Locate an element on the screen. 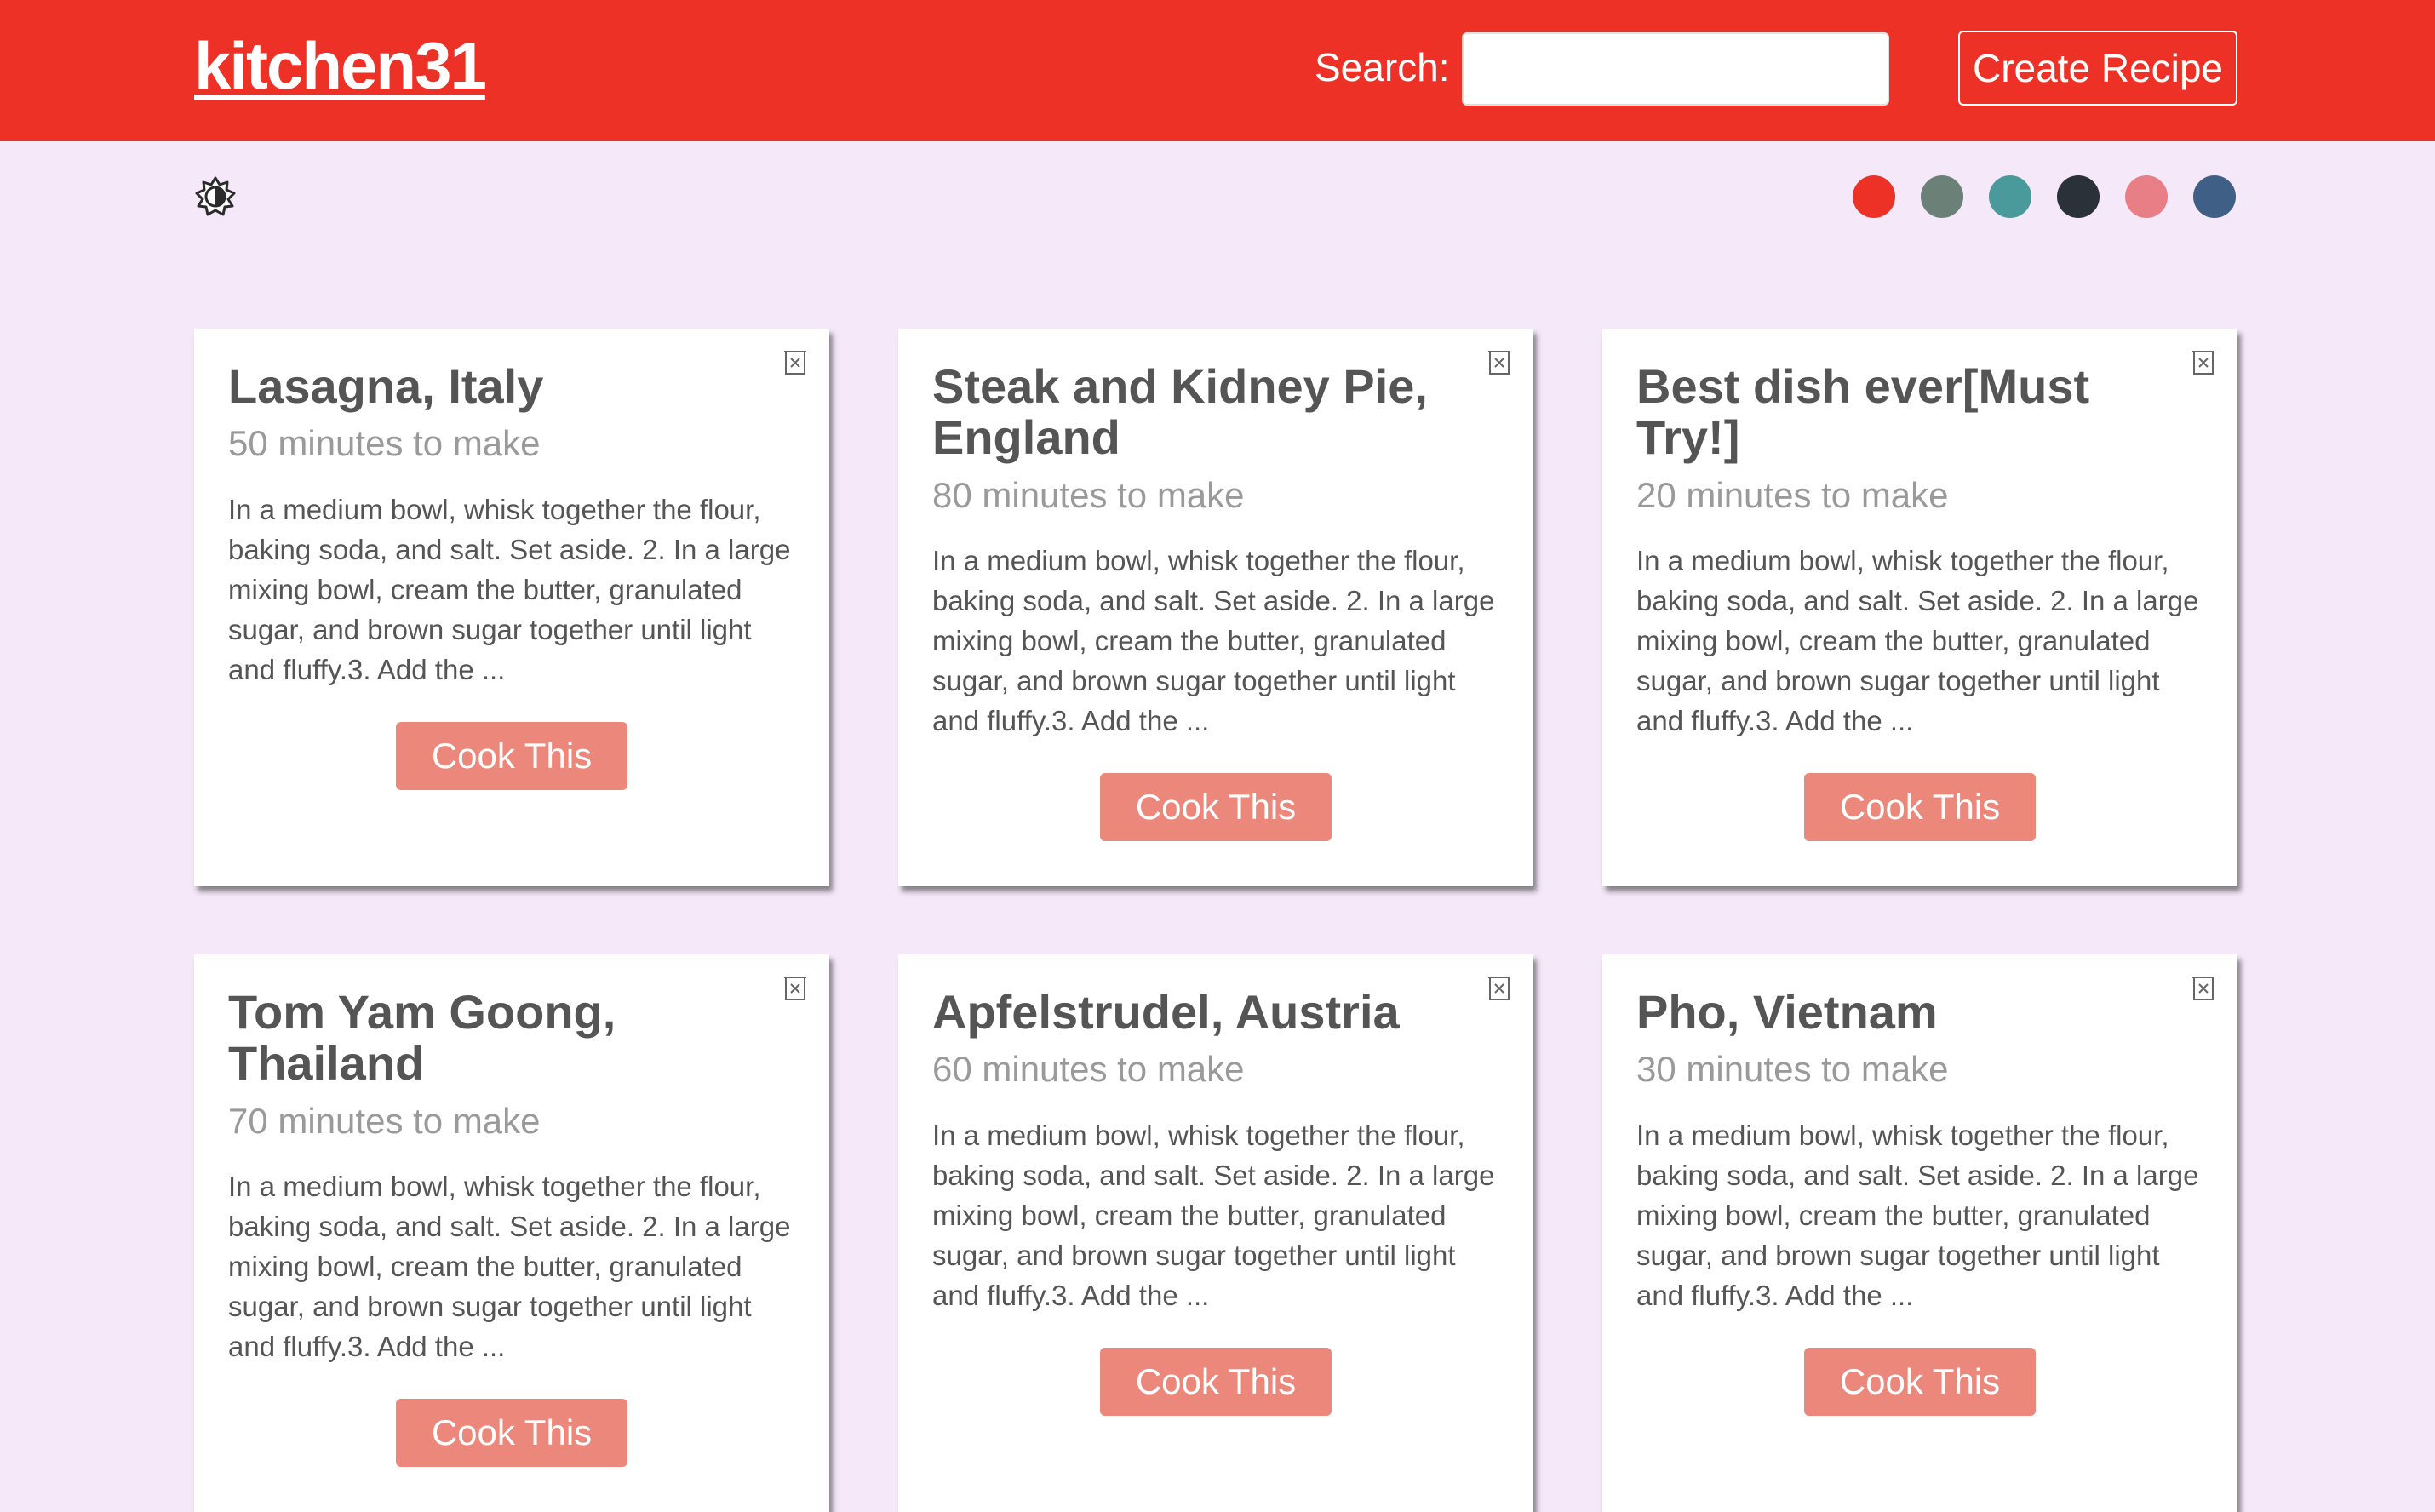 The height and width of the screenshot is (1512, 2435). create-recipe-button: Create Recipe is located at coordinates (2097, 68).